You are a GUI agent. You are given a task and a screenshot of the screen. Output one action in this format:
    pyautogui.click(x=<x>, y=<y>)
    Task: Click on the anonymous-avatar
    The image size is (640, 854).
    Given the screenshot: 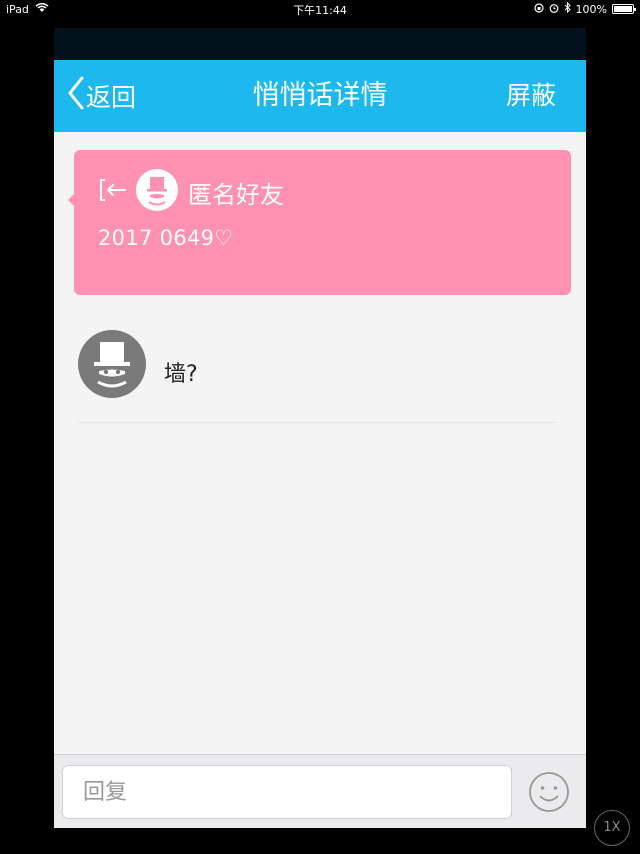 What is the action you would take?
    pyautogui.click(x=153, y=192)
    